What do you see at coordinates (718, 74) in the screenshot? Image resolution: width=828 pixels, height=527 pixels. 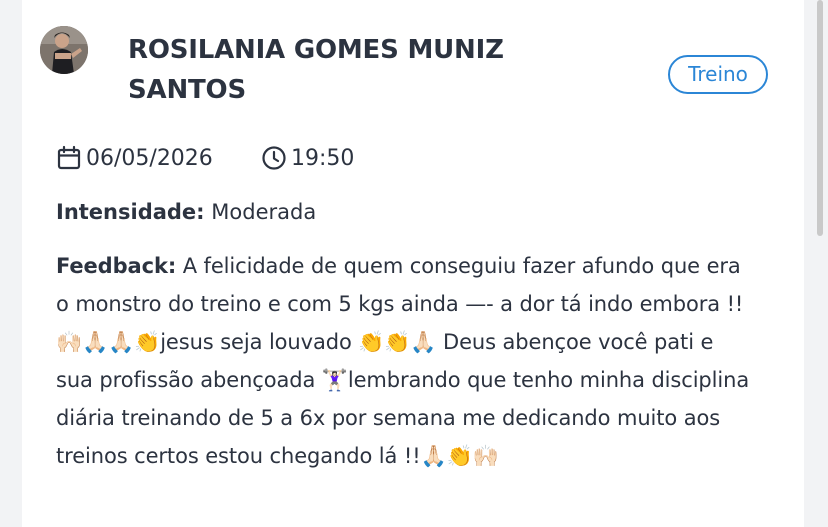 I see `type-badge: Treino` at bounding box center [718, 74].